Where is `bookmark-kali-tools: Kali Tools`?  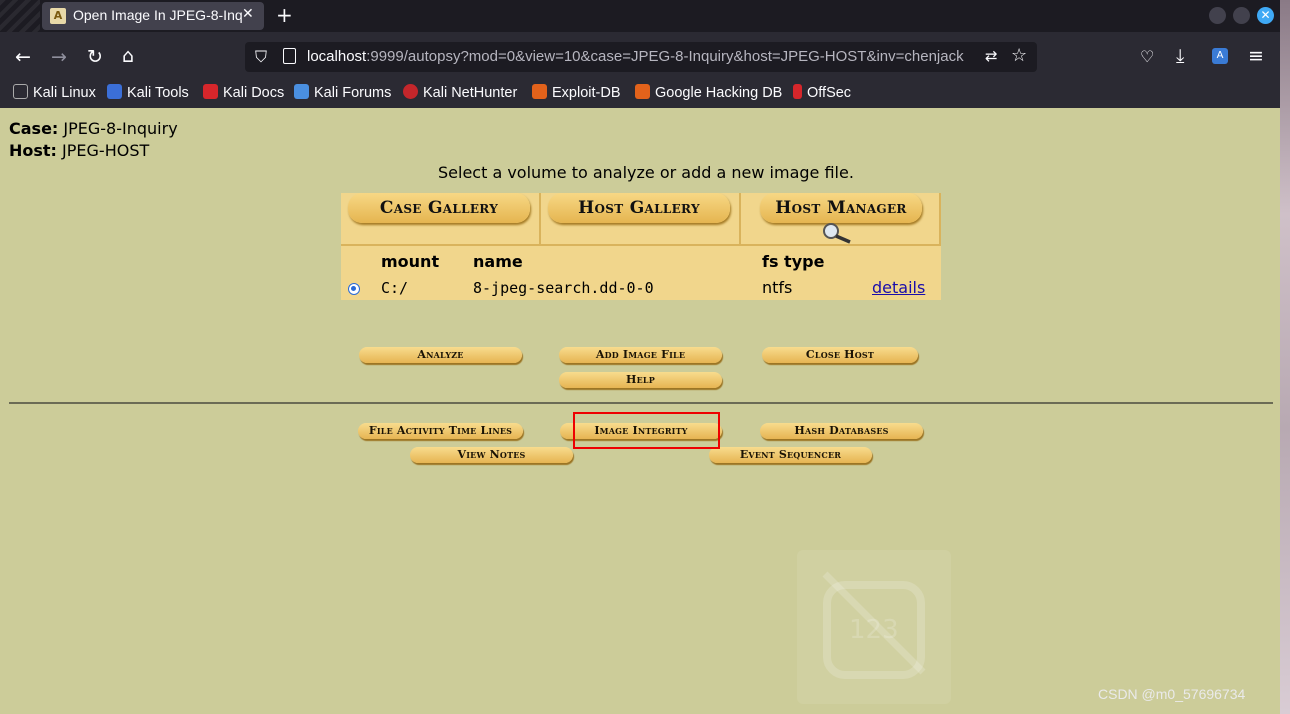
bookmark-kali-tools: Kali Tools is located at coordinates (148, 92).